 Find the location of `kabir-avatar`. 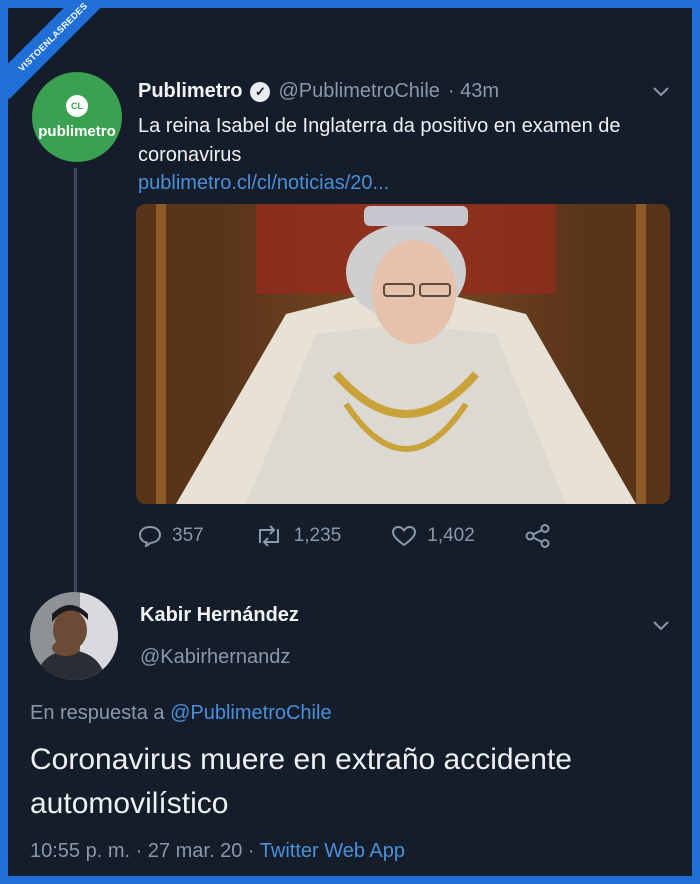

kabir-avatar is located at coordinates (74, 636).